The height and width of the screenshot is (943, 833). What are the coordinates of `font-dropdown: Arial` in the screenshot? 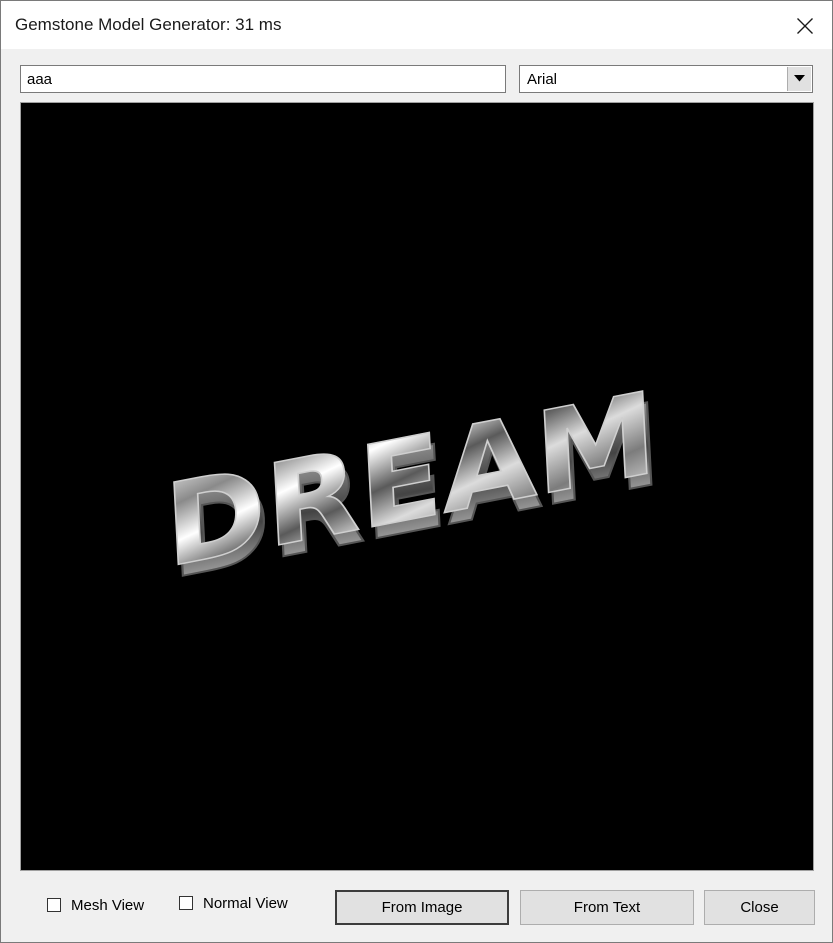 It's located at (666, 79).